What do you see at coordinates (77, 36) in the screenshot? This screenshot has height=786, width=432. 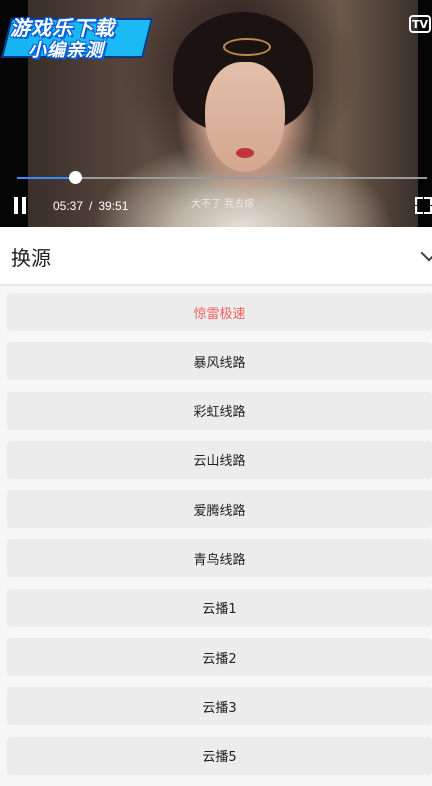 I see `watermark-logo: 游戏乐下载 小编亲测` at bounding box center [77, 36].